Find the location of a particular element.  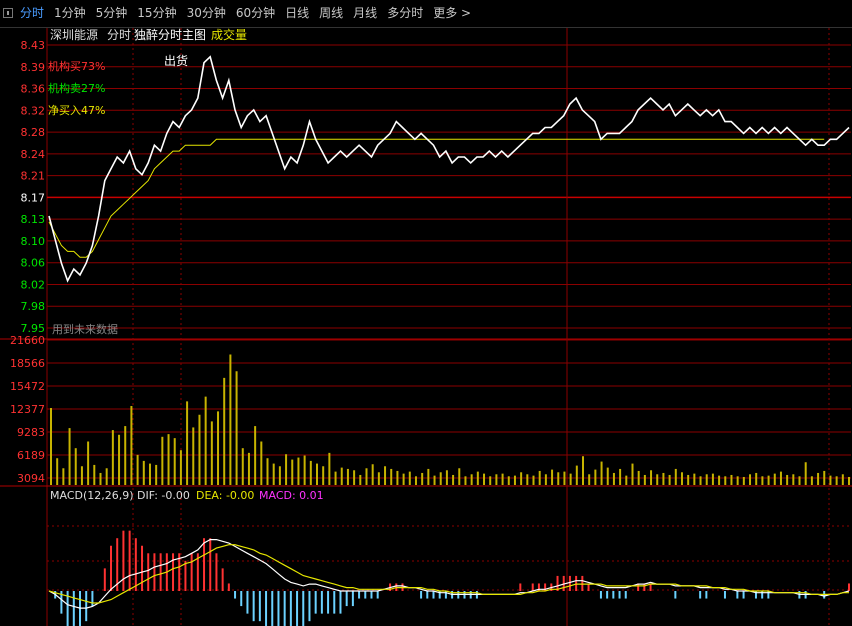

panel-toggle-icon is located at coordinates (8, 13).